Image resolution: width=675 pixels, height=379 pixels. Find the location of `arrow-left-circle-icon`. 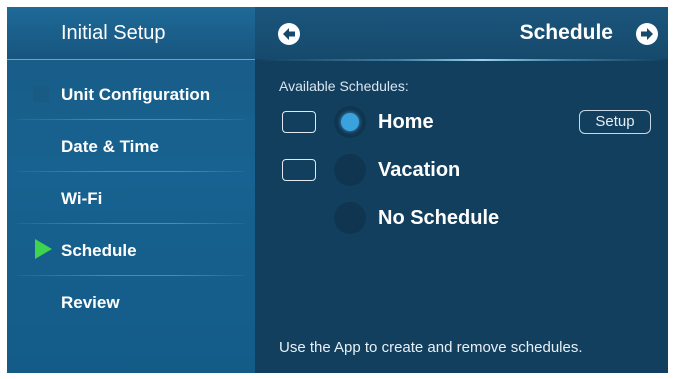

arrow-left-circle-icon is located at coordinates (289, 34).